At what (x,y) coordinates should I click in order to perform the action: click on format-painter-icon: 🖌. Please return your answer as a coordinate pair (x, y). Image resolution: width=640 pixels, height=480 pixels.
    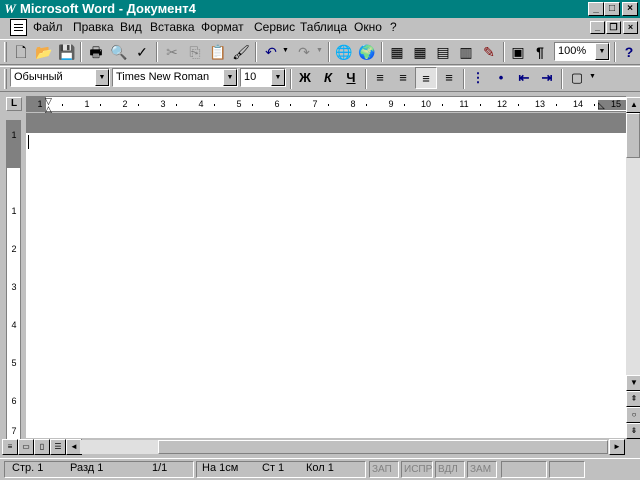
    Looking at the image, I should click on (241, 52).